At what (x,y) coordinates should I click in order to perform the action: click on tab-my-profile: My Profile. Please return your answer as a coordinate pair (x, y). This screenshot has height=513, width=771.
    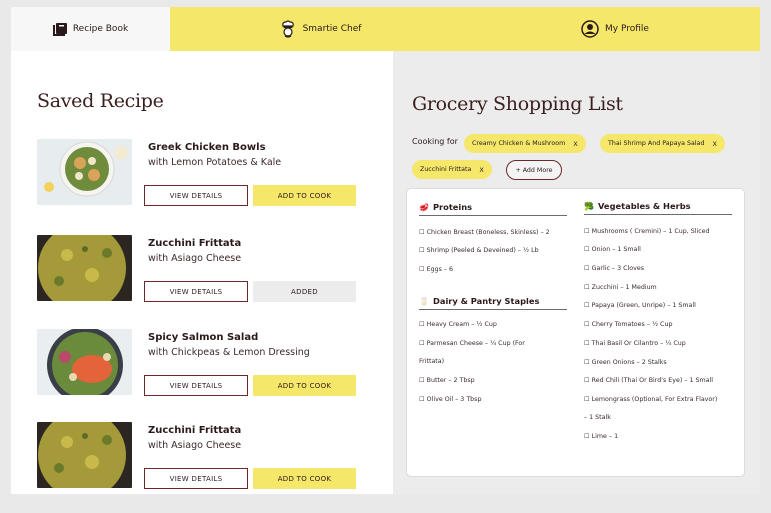
    Looking at the image, I should click on (615, 29).